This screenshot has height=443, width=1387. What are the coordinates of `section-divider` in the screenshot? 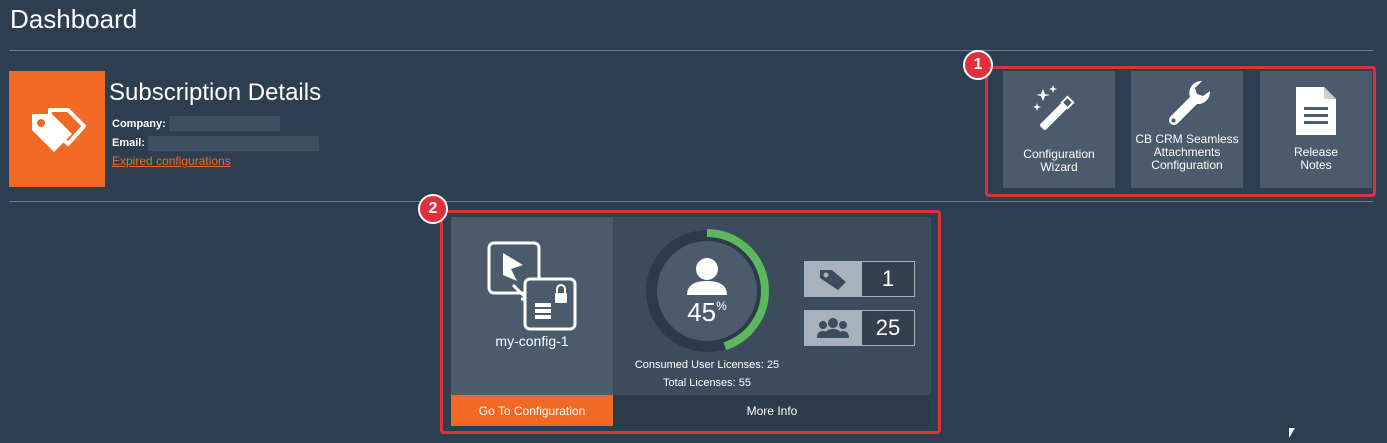 It's located at (691, 201).